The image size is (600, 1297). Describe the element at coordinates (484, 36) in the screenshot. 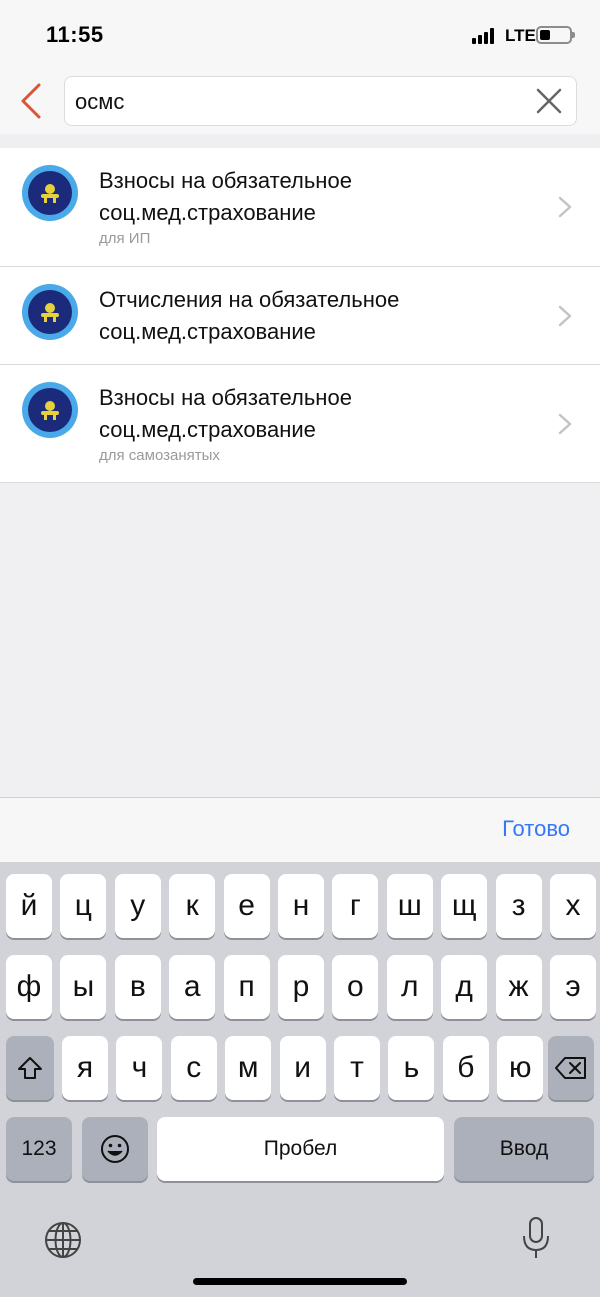

I see `signal-icon` at that location.